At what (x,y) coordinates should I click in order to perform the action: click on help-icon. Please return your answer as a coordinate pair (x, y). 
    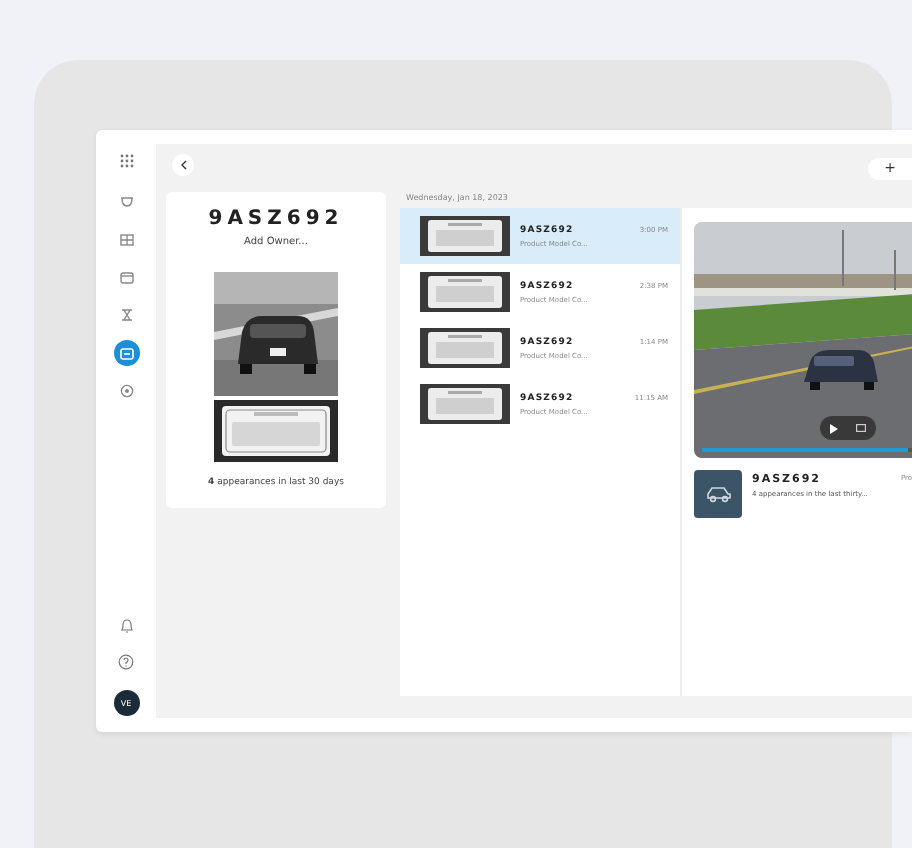
    Looking at the image, I should click on (126, 662).